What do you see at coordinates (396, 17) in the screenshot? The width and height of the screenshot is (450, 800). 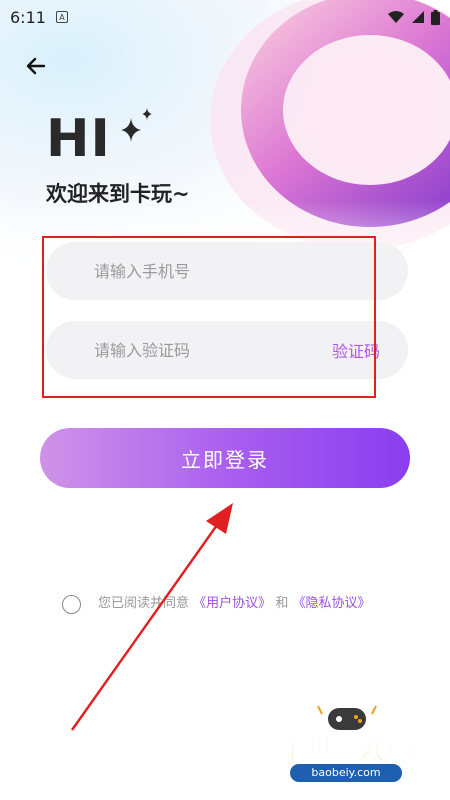 I see `wifi-icon` at bounding box center [396, 17].